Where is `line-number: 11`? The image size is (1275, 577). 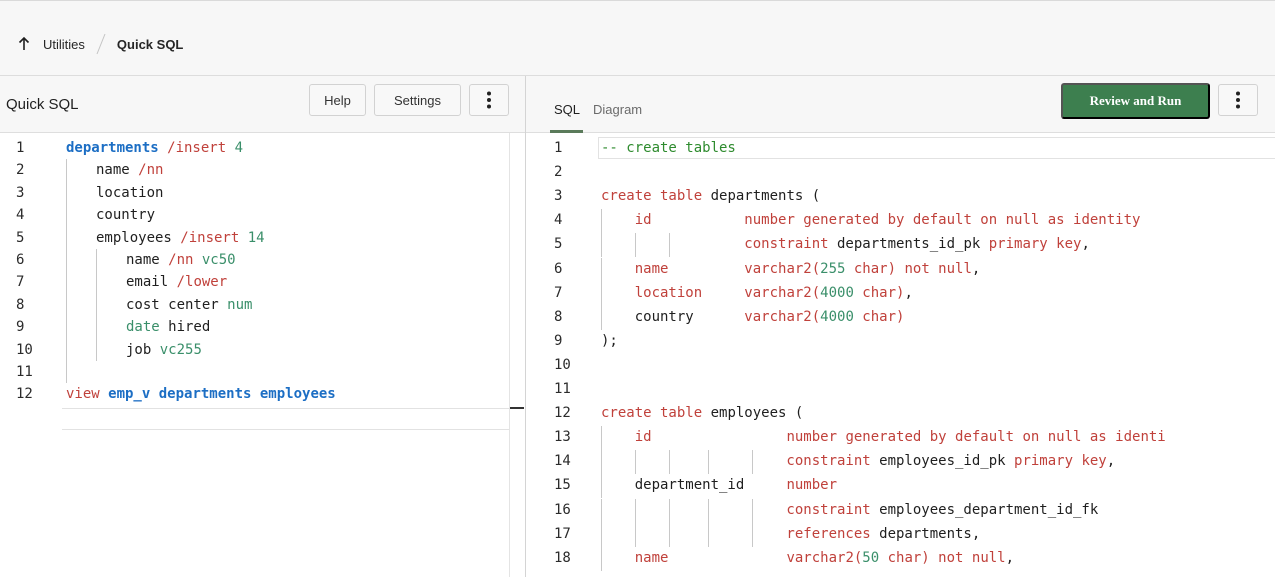 line-number: 11 is located at coordinates (24, 372).